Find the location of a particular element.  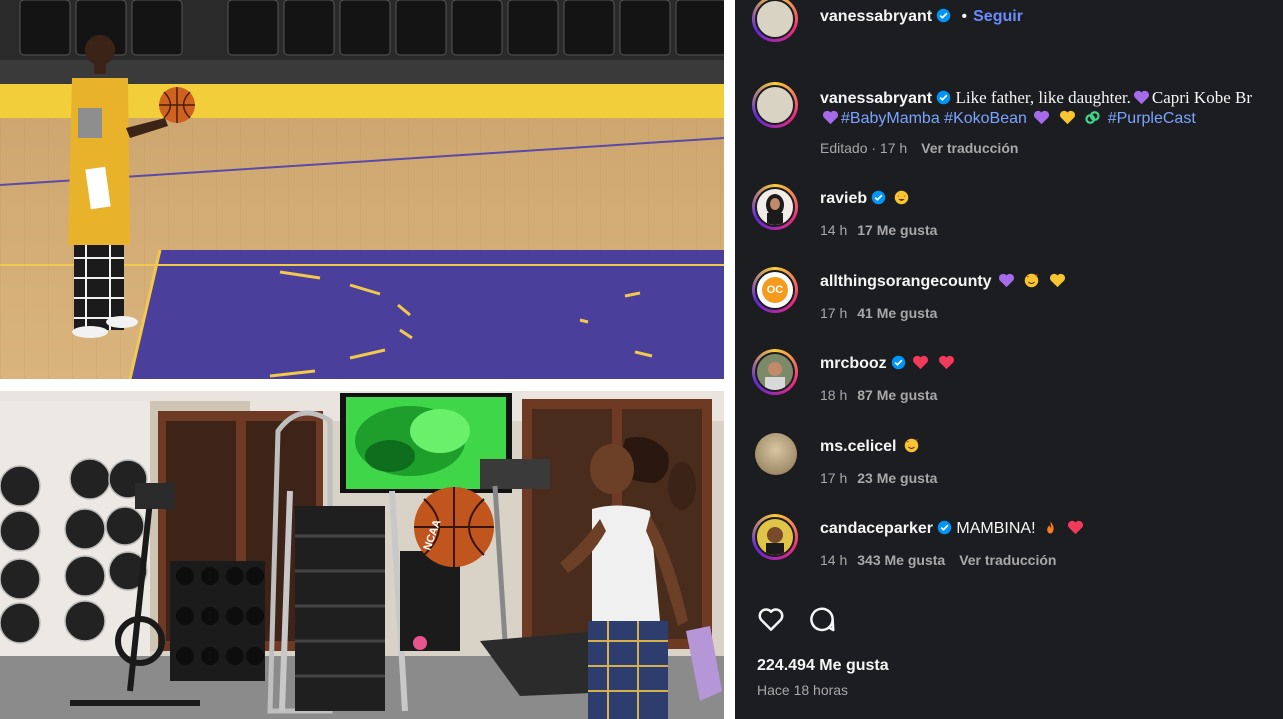

comment-ravieb: ravieb is located at coordinates (866, 199).